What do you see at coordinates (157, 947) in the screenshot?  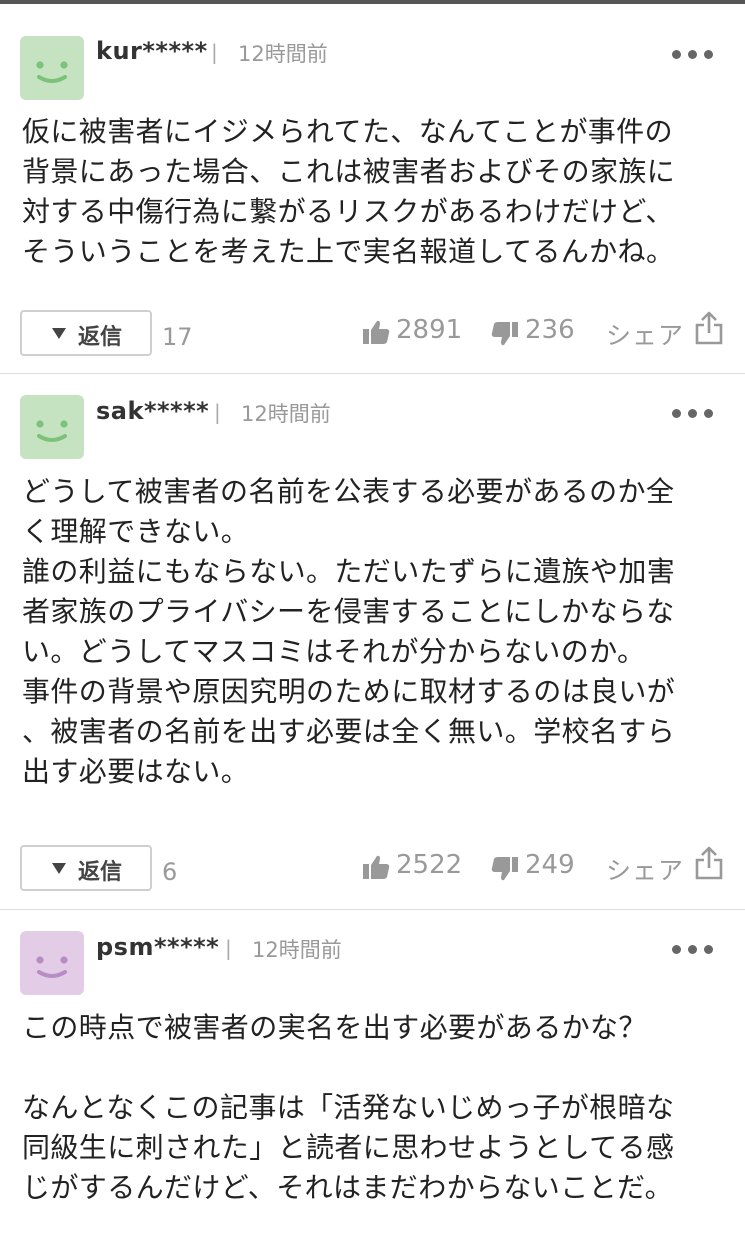 I see `username: psm*****` at bounding box center [157, 947].